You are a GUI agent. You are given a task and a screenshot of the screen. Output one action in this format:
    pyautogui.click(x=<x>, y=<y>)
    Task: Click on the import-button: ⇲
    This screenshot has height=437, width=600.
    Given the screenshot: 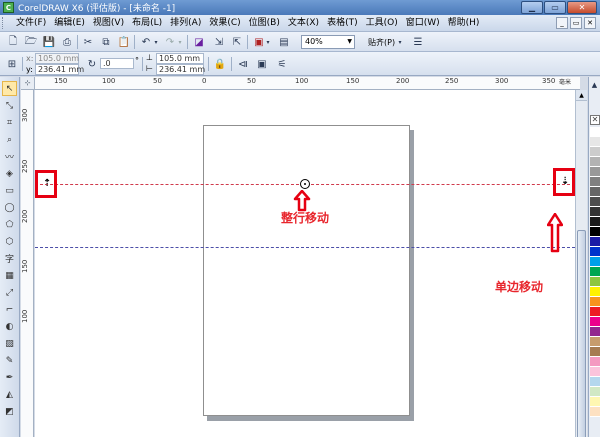 What is the action you would take?
    pyautogui.click(x=219, y=42)
    